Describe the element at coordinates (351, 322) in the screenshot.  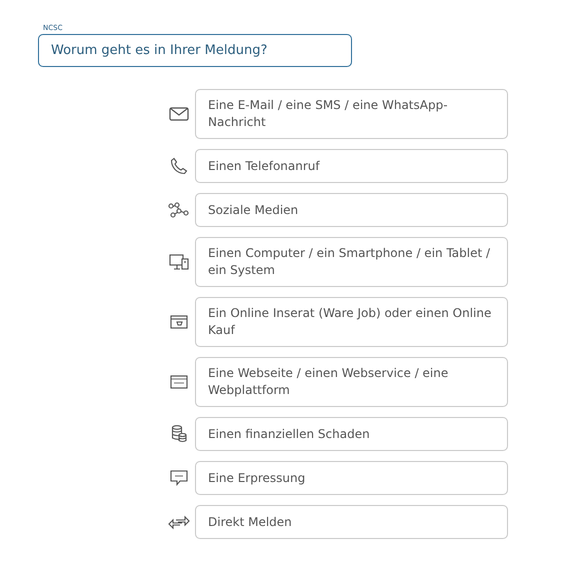
I see `option-button: Ein Online Inserat (Ware Job) oder einen Online Kauf` at that location.